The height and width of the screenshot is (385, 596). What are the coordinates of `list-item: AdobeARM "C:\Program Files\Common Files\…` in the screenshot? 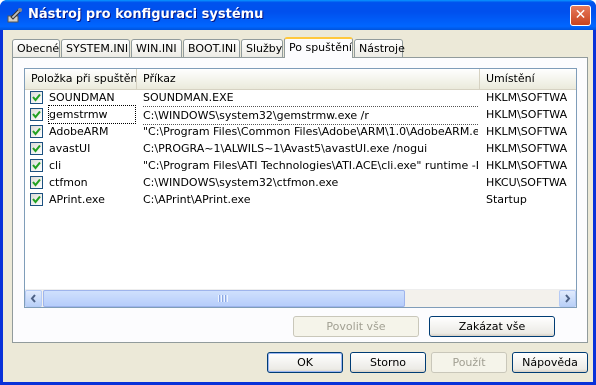 It's located at (300, 131).